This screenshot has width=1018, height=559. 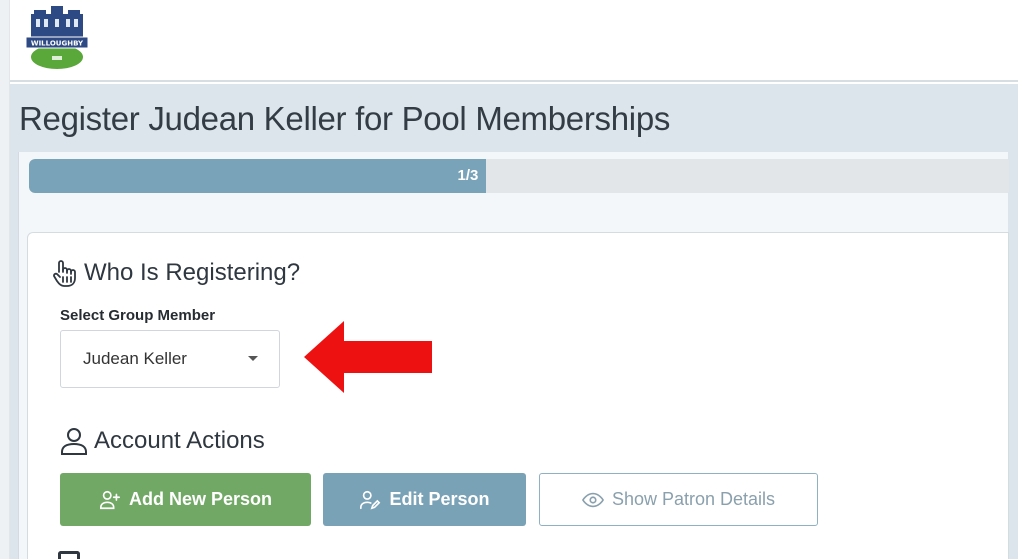 I want to click on show-patron-details-button: Show Patron Details, so click(x=678, y=499).